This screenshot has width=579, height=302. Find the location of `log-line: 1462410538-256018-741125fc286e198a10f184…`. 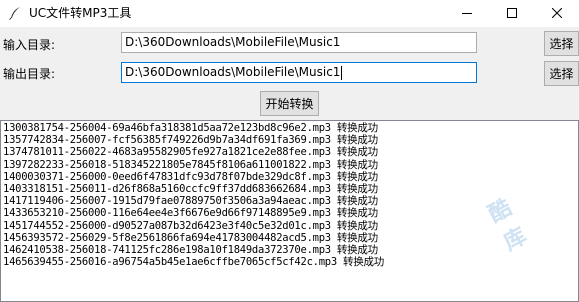

log-line: 1462410538-256018-741125fc286e198a10f184… is located at coordinates (190, 250).